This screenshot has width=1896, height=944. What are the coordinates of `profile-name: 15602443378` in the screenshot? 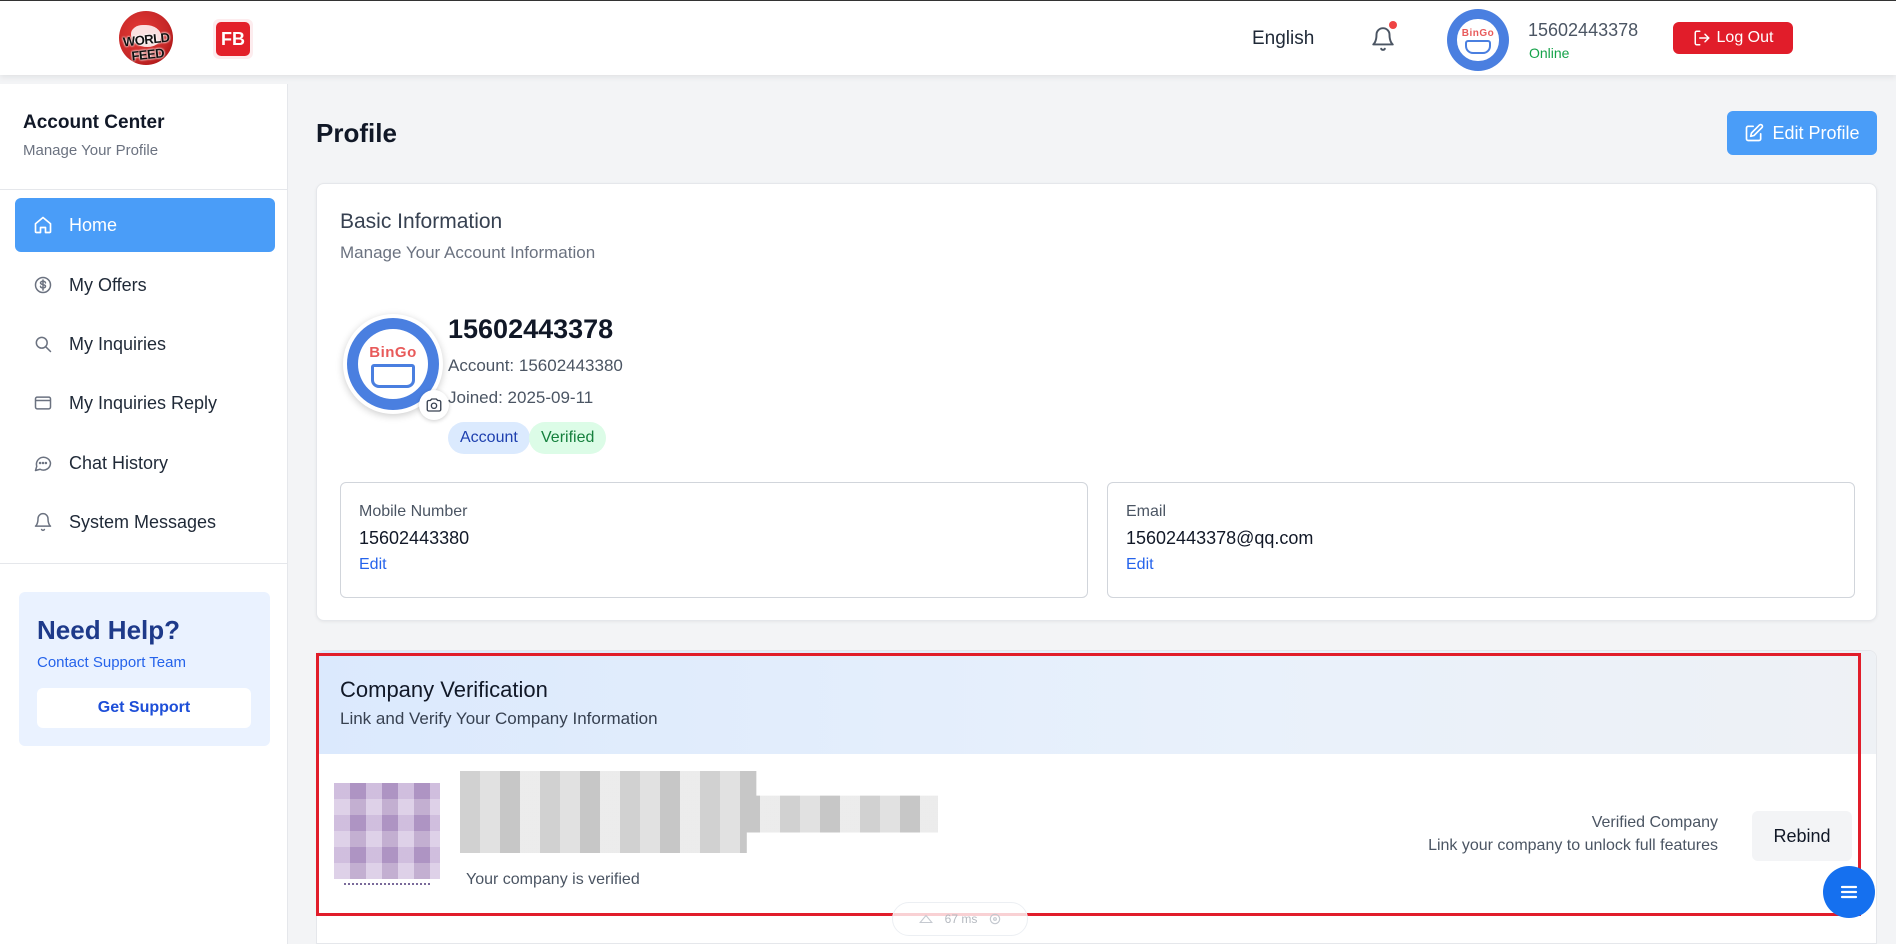 It's located at (531, 329).